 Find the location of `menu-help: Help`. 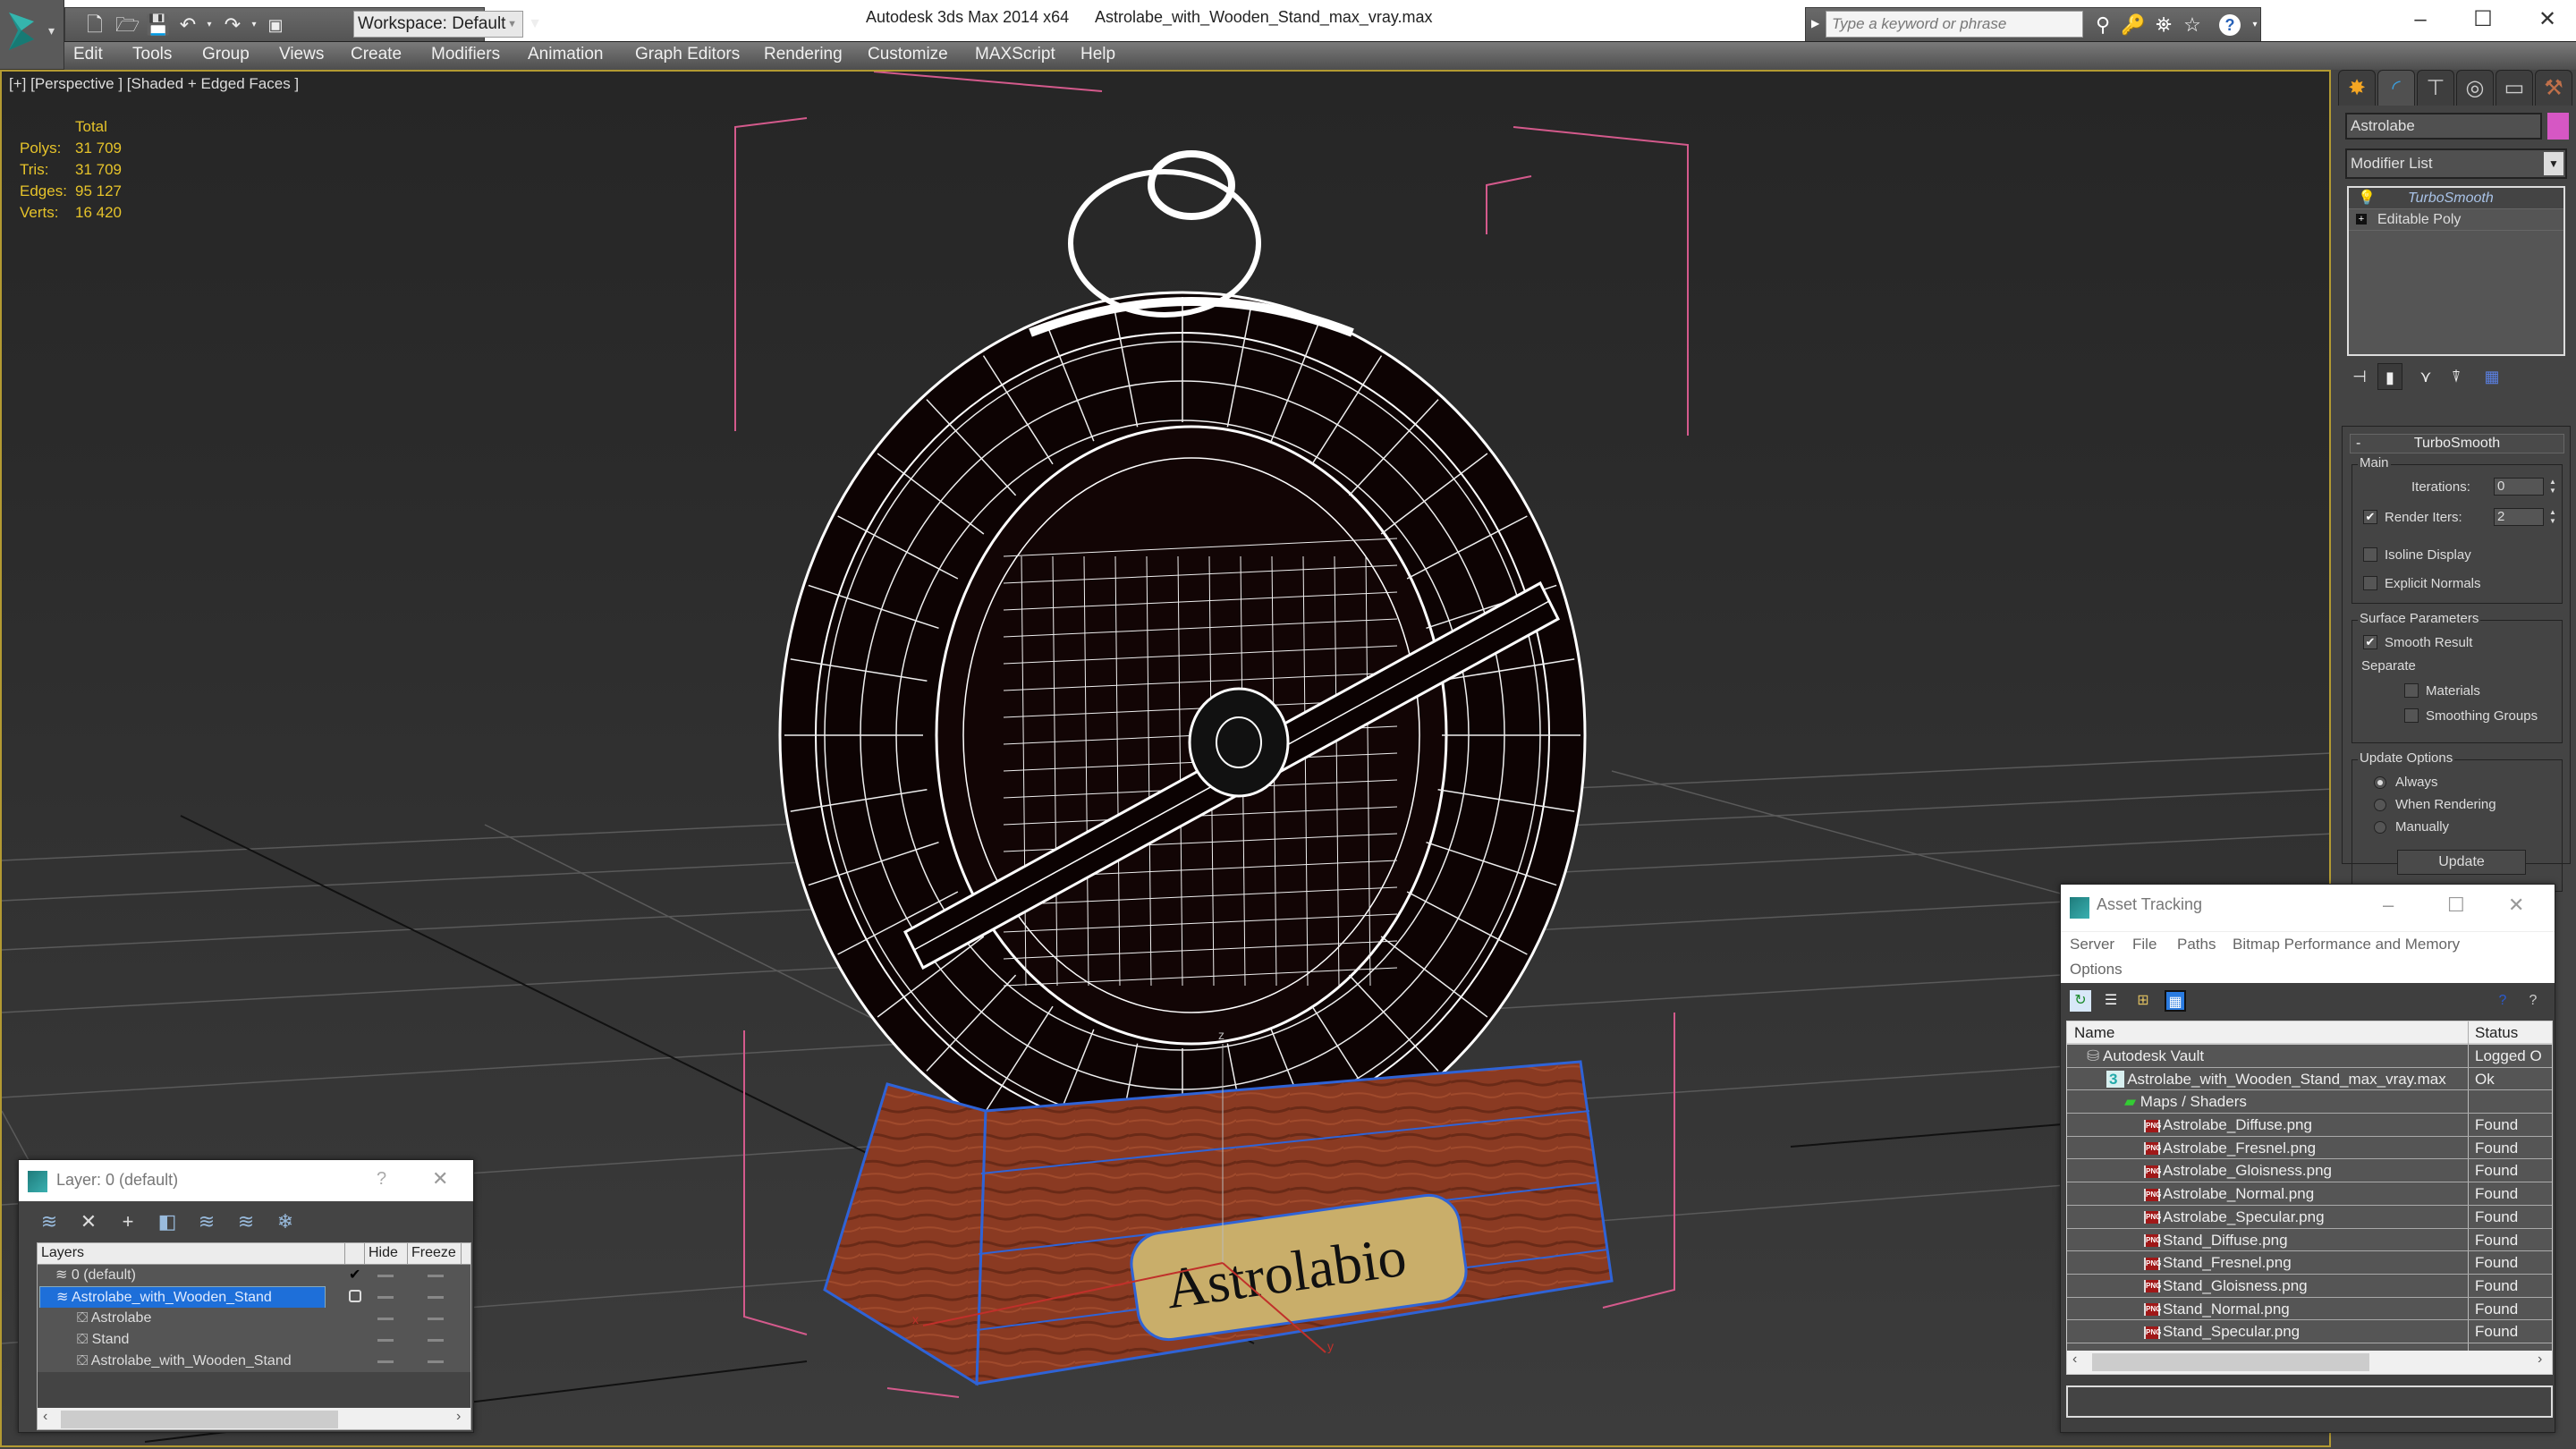

menu-help: Help is located at coordinates (1097, 54).